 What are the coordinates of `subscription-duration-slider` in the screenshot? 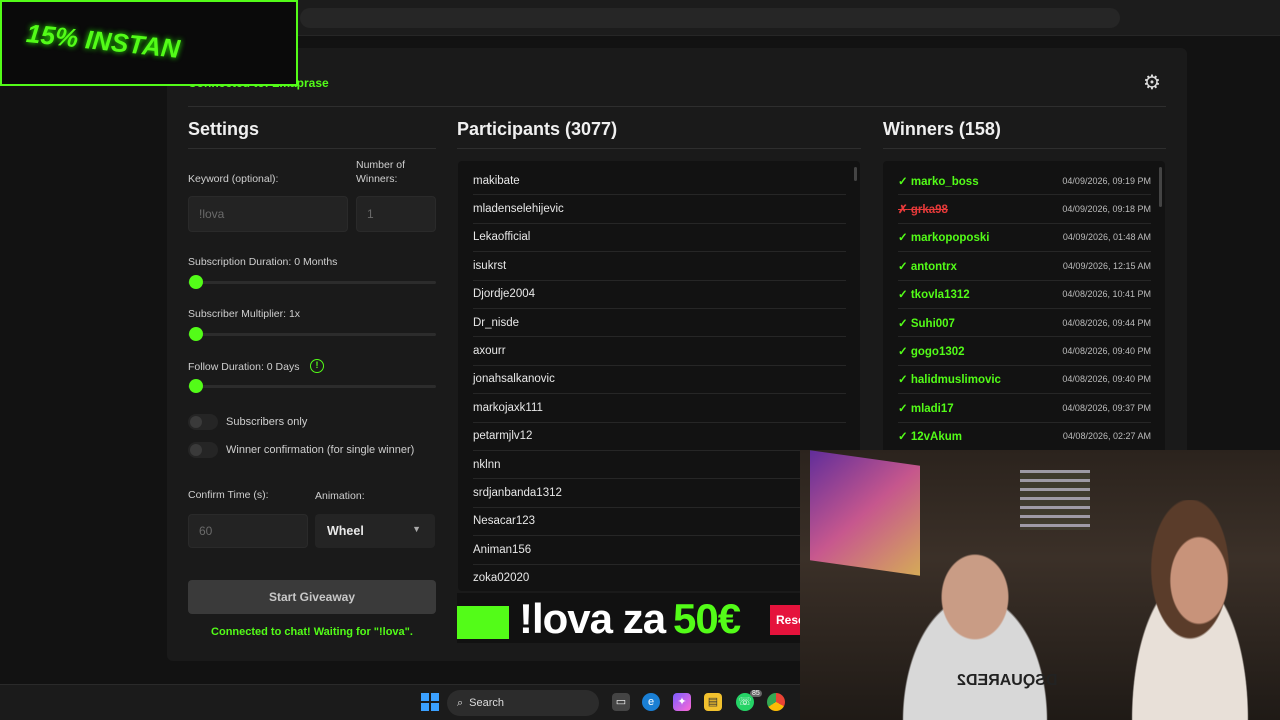 It's located at (312, 282).